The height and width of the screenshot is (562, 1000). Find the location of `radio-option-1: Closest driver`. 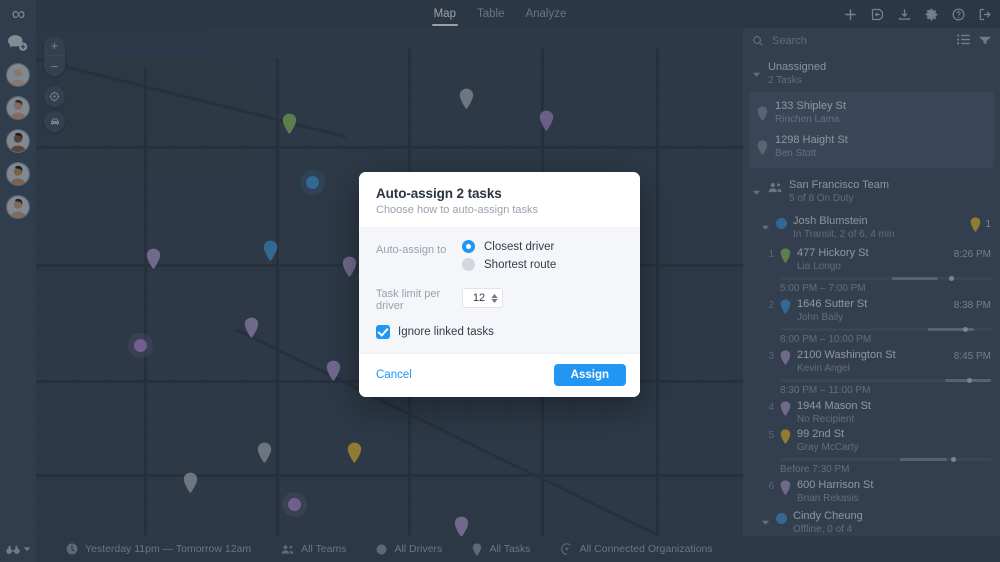

radio-option-1: Closest driver is located at coordinates (509, 246).